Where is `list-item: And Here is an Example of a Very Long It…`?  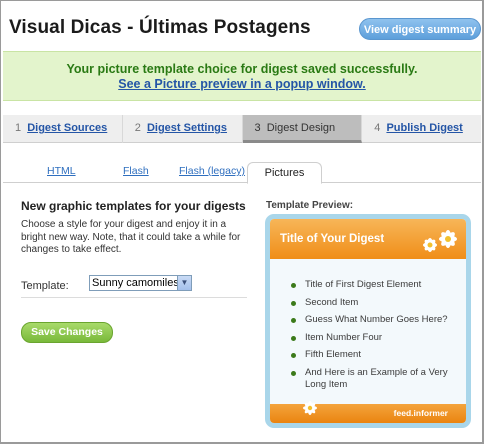
list-item: And Here is an Example of a Very Long It… is located at coordinates (374, 379).